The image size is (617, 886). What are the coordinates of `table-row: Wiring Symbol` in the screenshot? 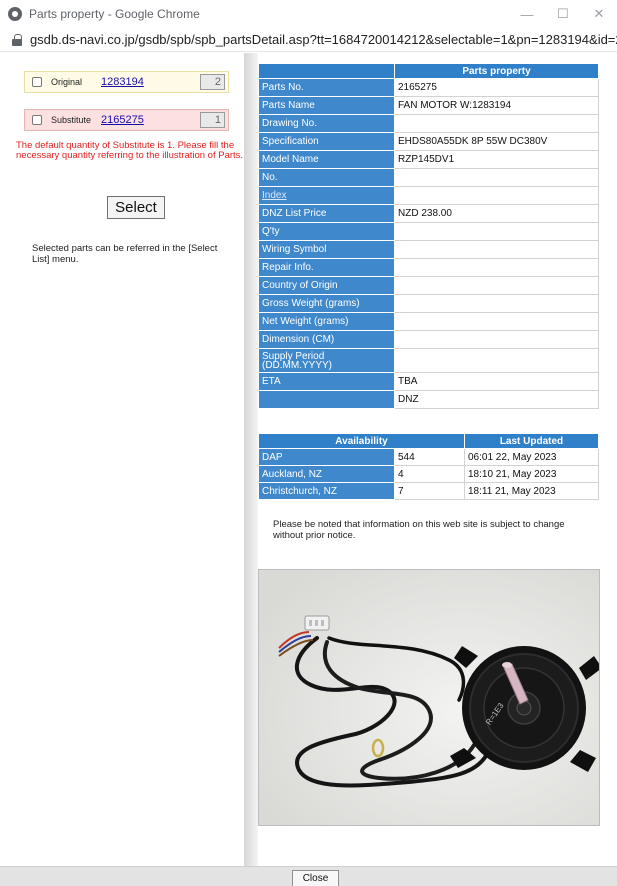 It's located at (428, 249).